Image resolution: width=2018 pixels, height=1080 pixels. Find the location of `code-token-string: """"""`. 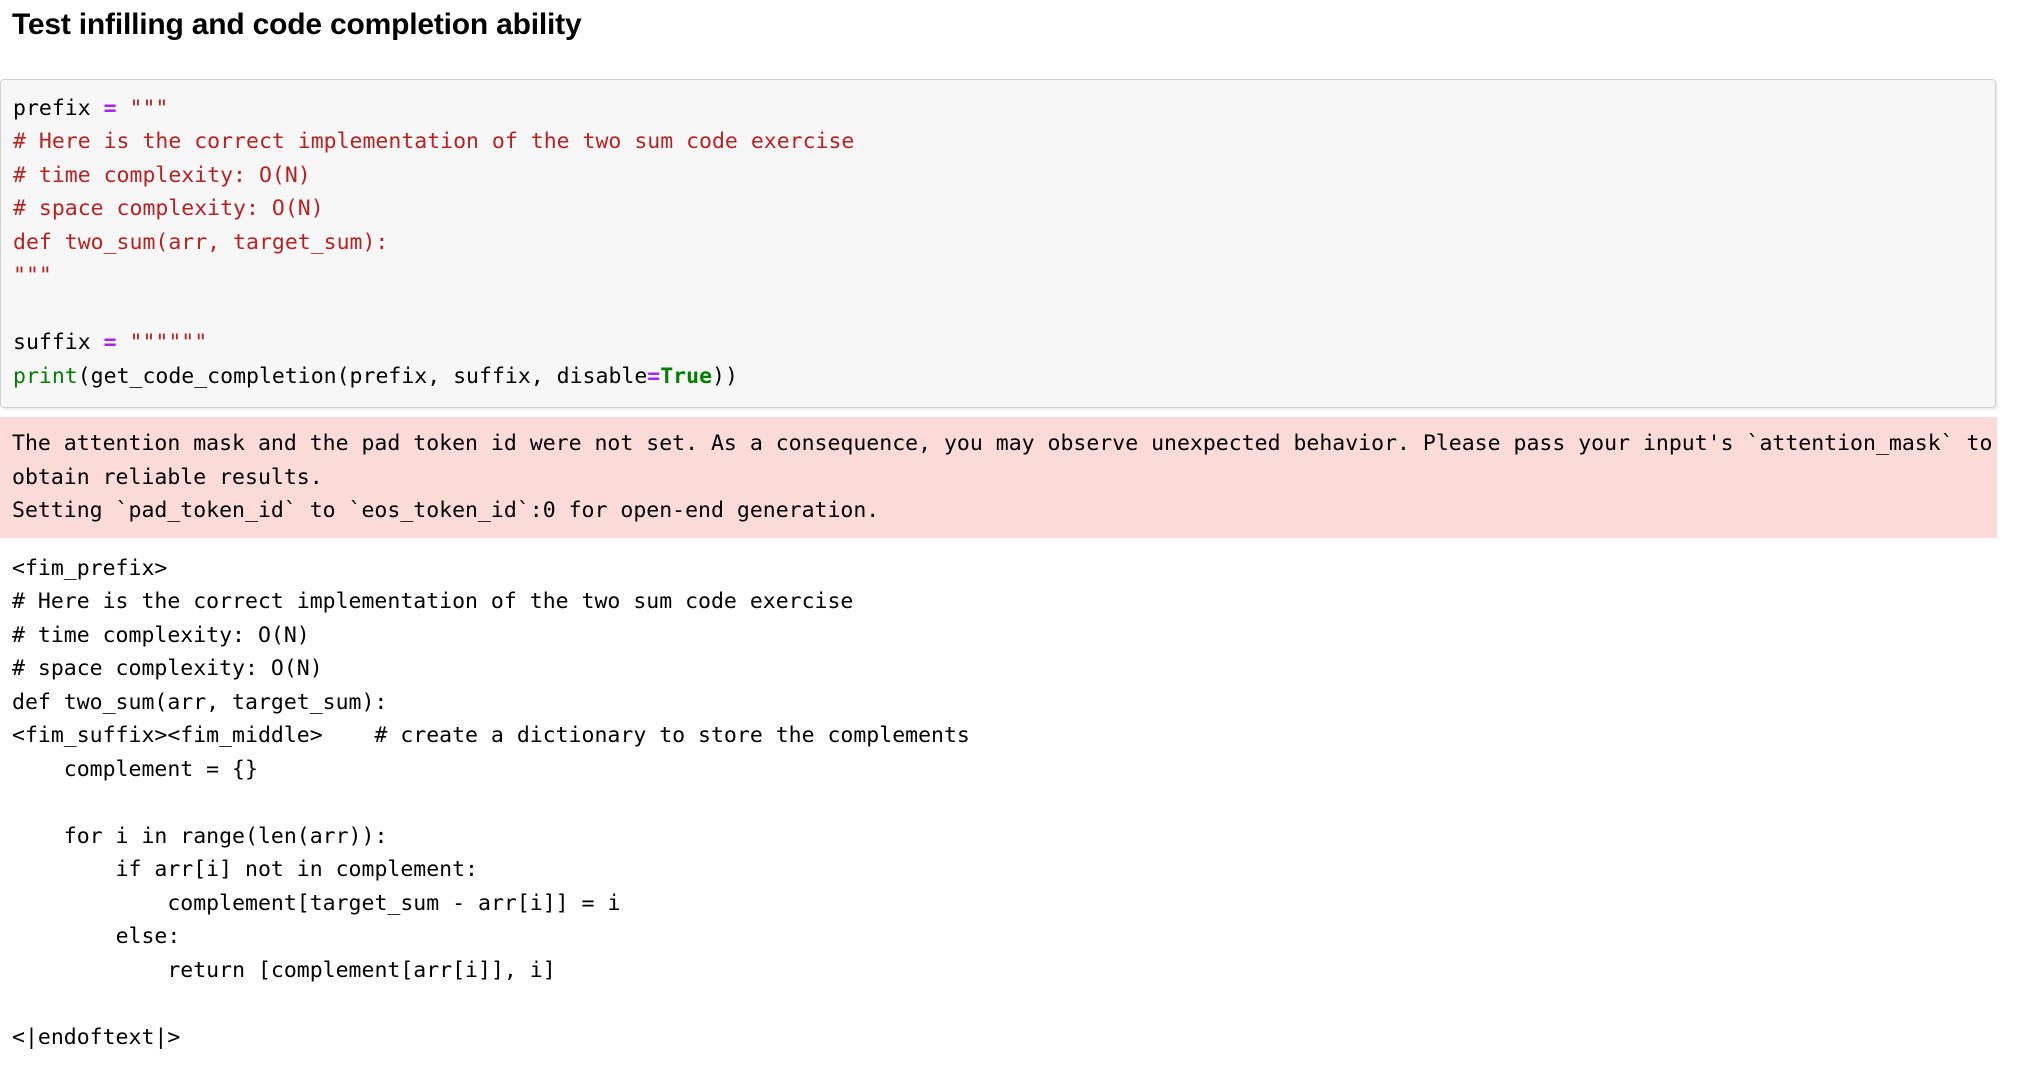

code-token-string: """""" is located at coordinates (168, 342).